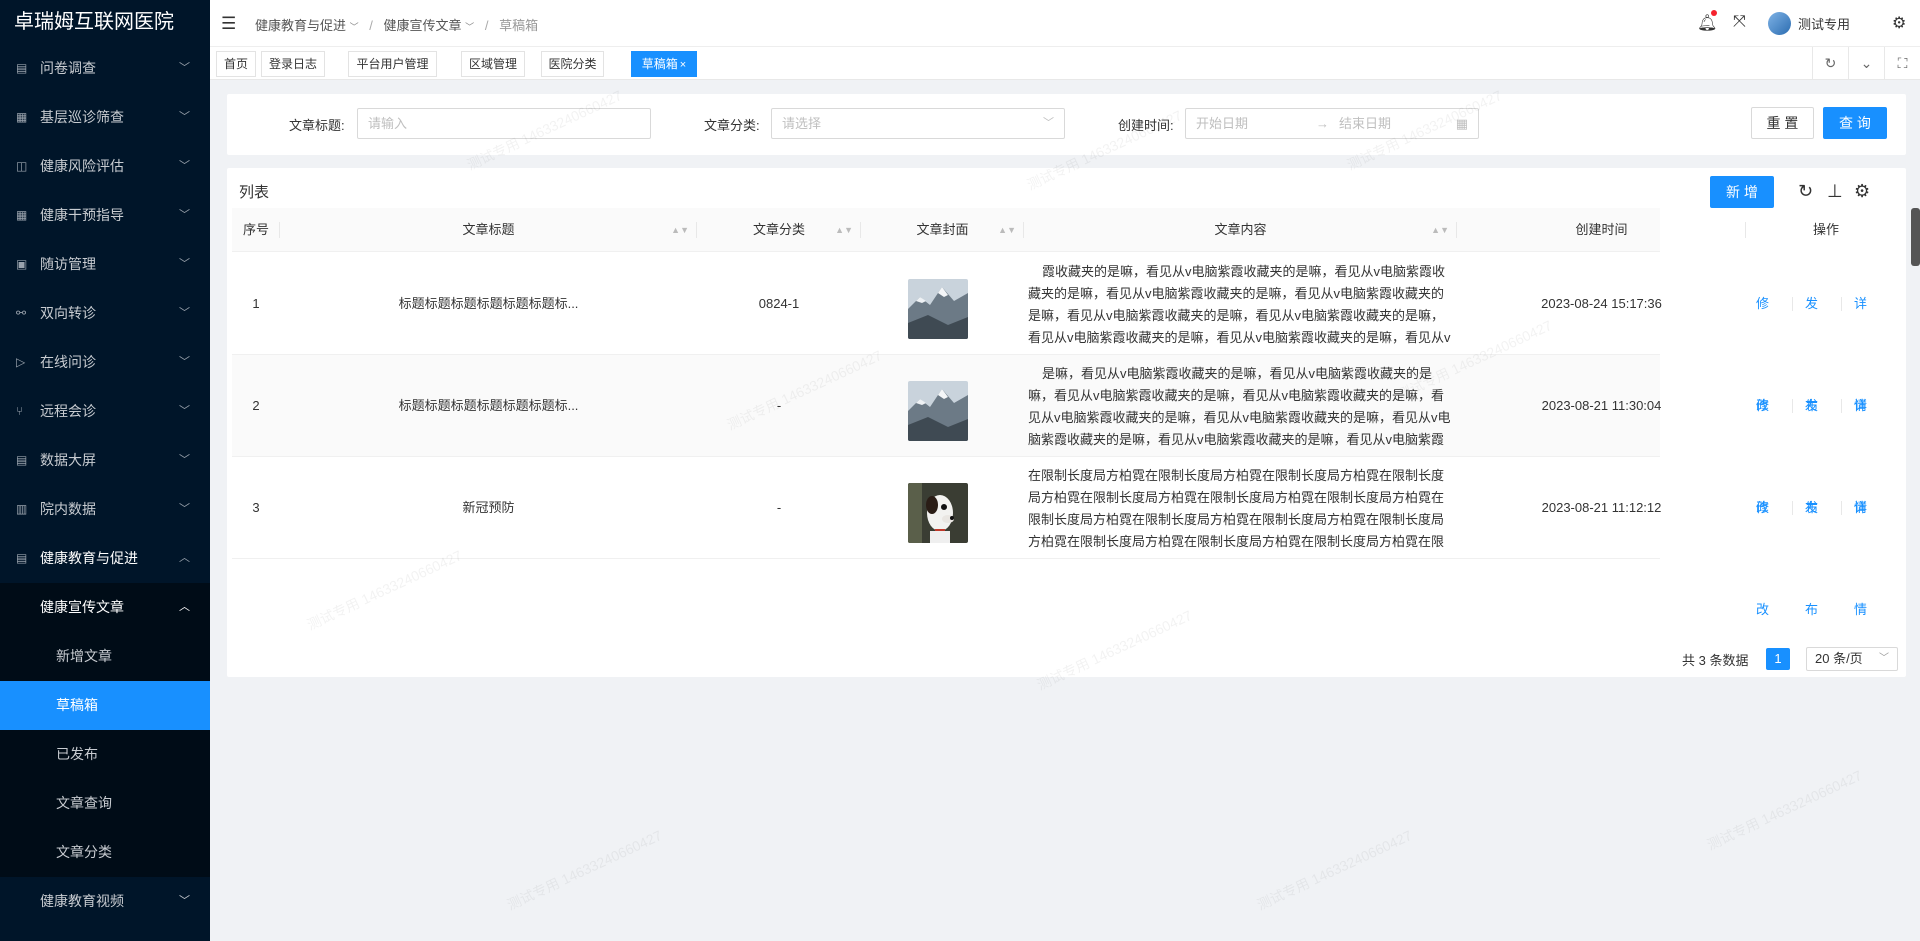 The height and width of the screenshot is (941, 1920). I want to click on sidebar-item-intervention: ▦ 健康干预指导 ﹀, so click(105, 215).